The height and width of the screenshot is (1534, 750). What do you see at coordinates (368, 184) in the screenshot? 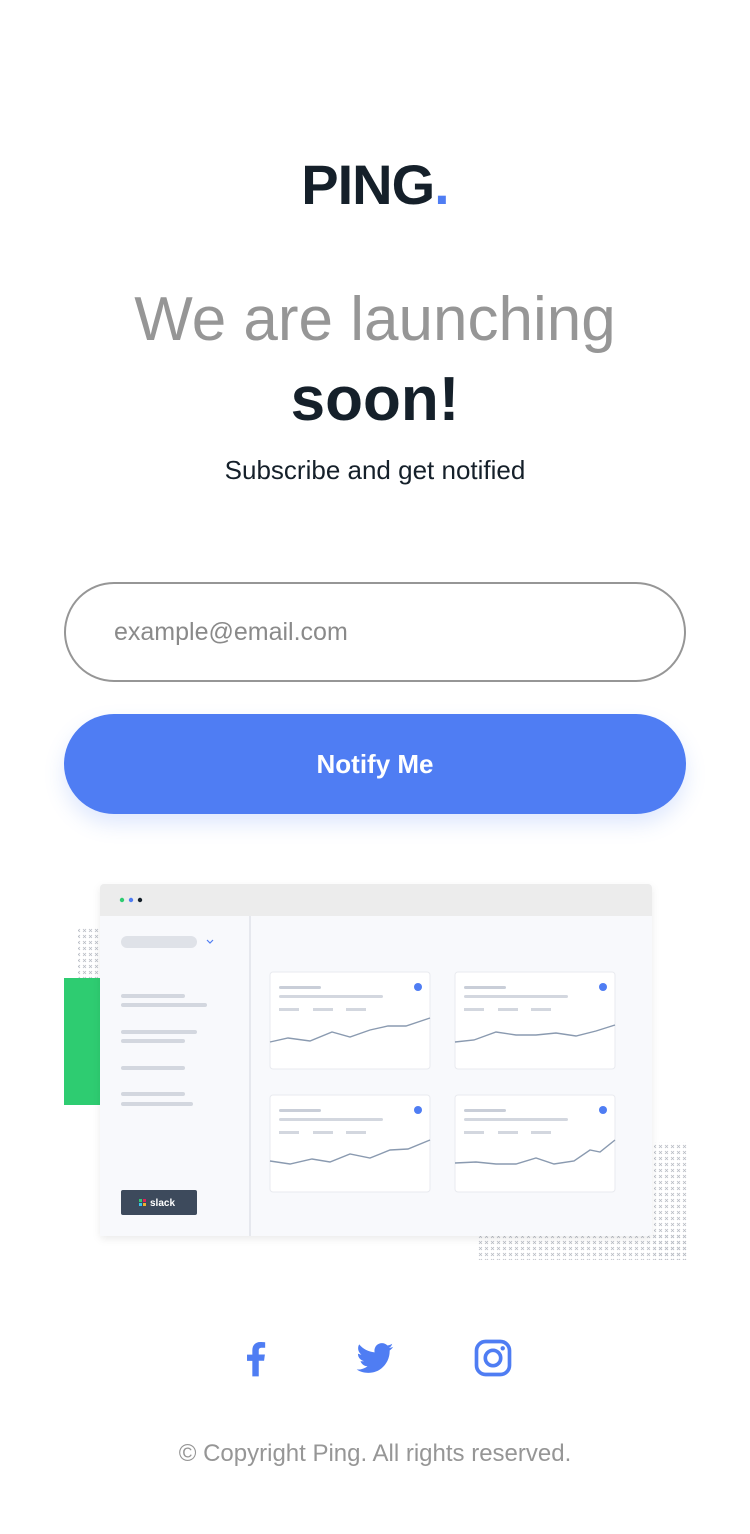
I see `brand-name: PING` at bounding box center [368, 184].